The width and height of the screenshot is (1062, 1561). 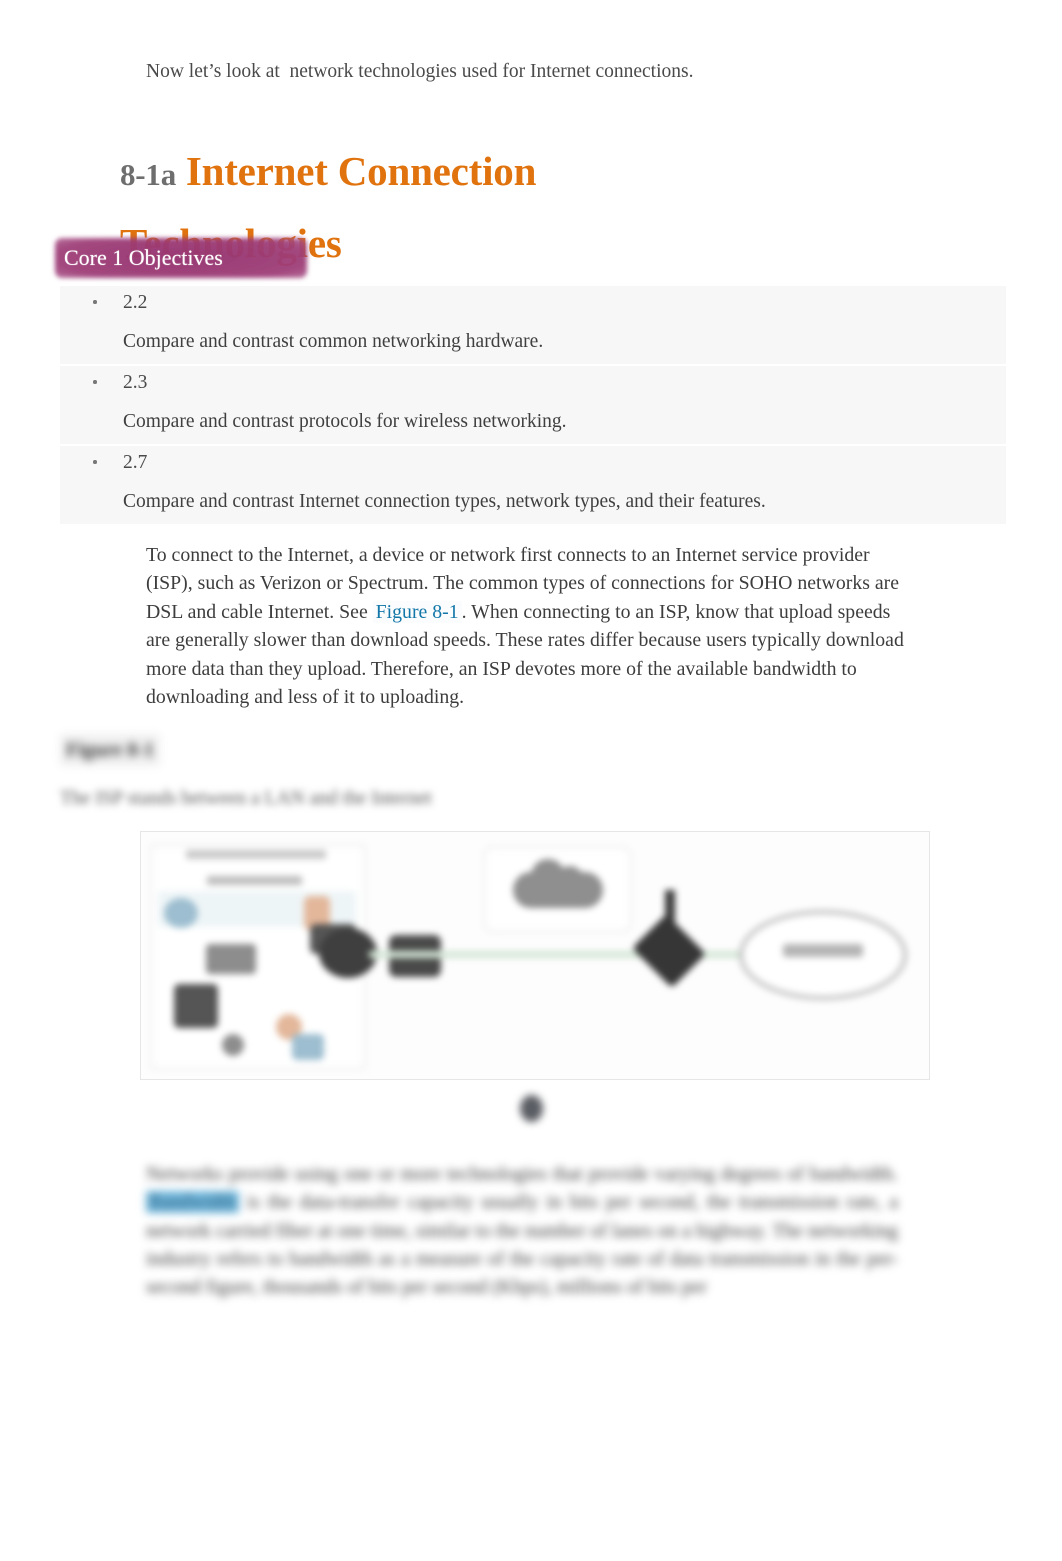 I want to click on figure-caption-number: Figure 8-1, so click(x=110, y=750).